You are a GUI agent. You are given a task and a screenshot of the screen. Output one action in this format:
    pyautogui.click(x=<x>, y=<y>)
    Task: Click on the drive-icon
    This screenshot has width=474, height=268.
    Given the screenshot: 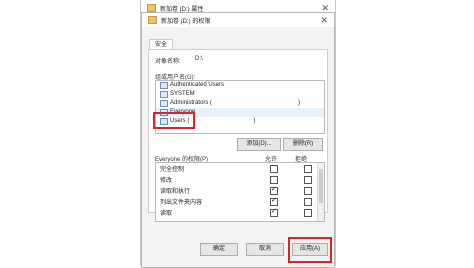 What is the action you would take?
    pyautogui.click(x=151, y=8)
    